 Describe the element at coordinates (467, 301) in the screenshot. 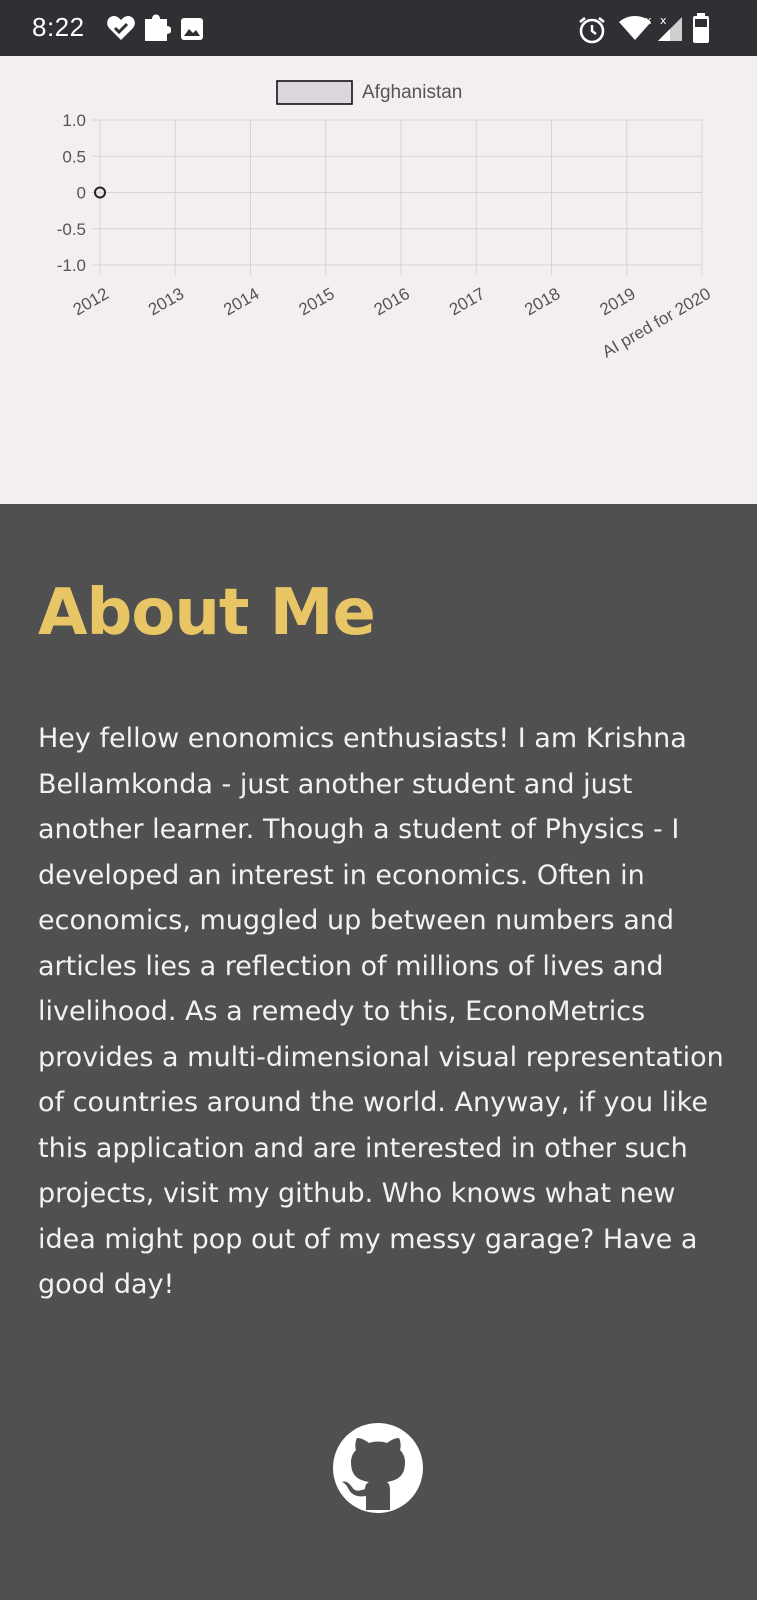

I see `x-tick-label: 2017` at that location.